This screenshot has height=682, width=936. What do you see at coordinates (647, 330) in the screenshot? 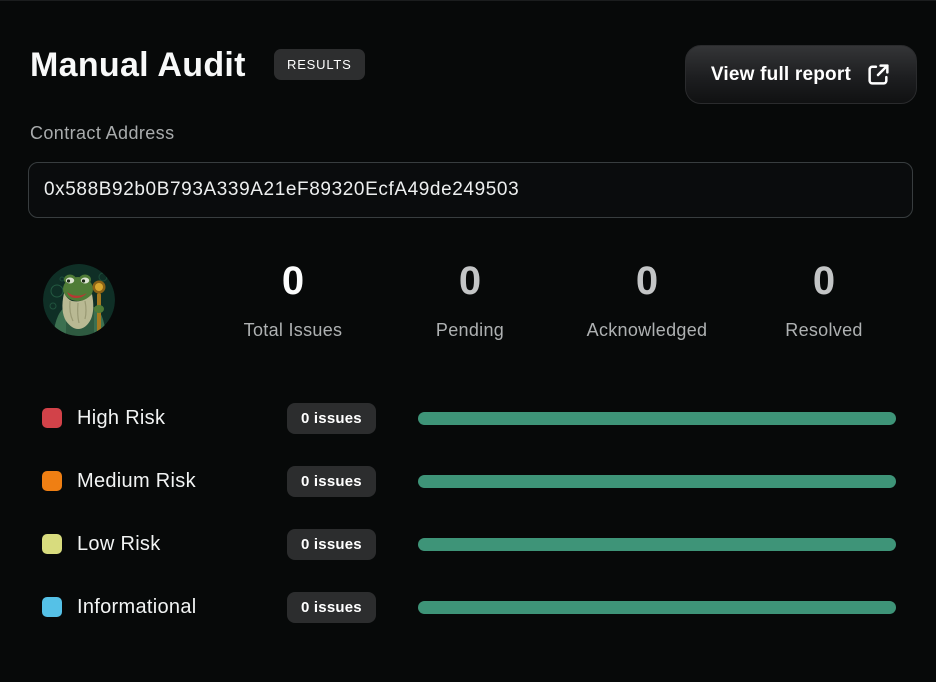
I see `stat-label: Acknowledged` at bounding box center [647, 330].